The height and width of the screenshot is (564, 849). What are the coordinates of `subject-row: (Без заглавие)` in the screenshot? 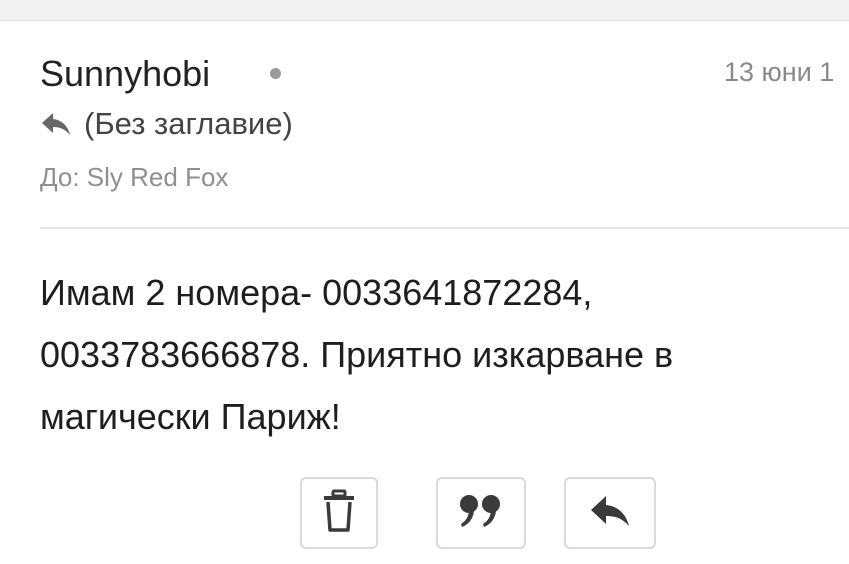 It's located at (166, 124).